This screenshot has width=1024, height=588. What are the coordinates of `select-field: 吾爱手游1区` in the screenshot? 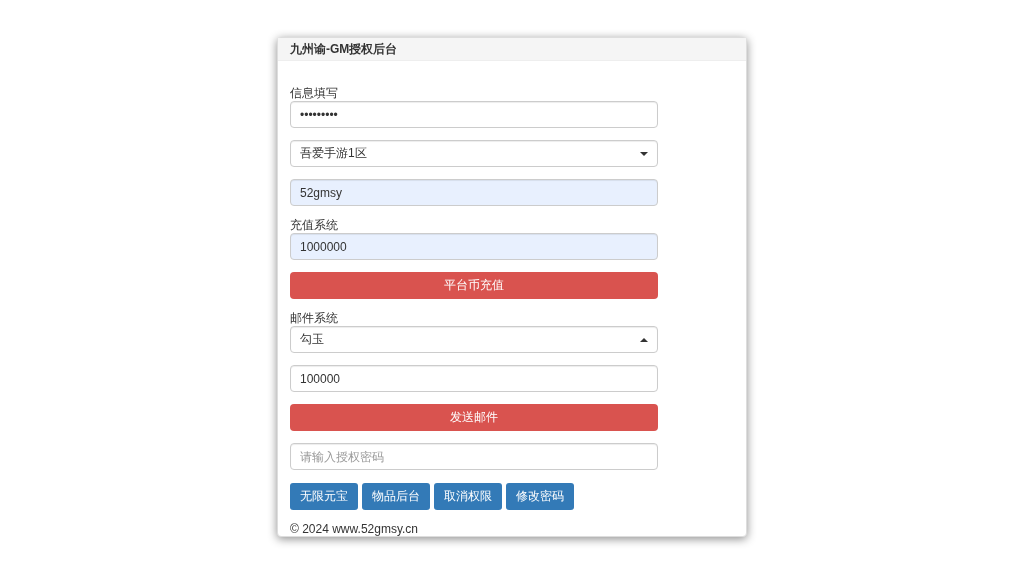 It's located at (474, 153).